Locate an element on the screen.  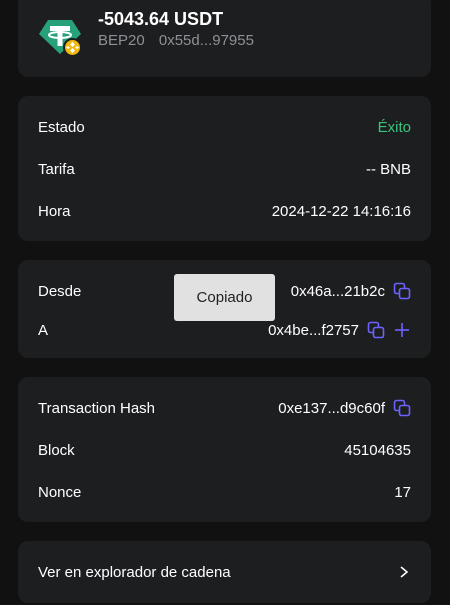
from-address: 0x46a...21b2c is located at coordinates (338, 291).